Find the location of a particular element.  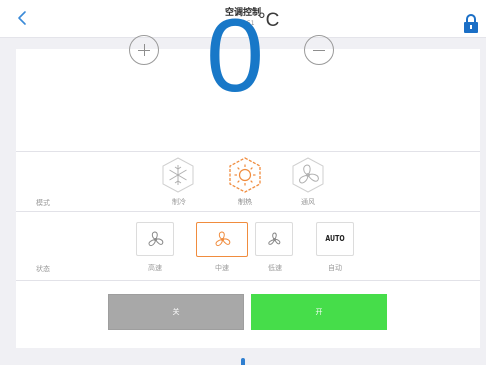

minus-icon is located at coordinates (319, 50).